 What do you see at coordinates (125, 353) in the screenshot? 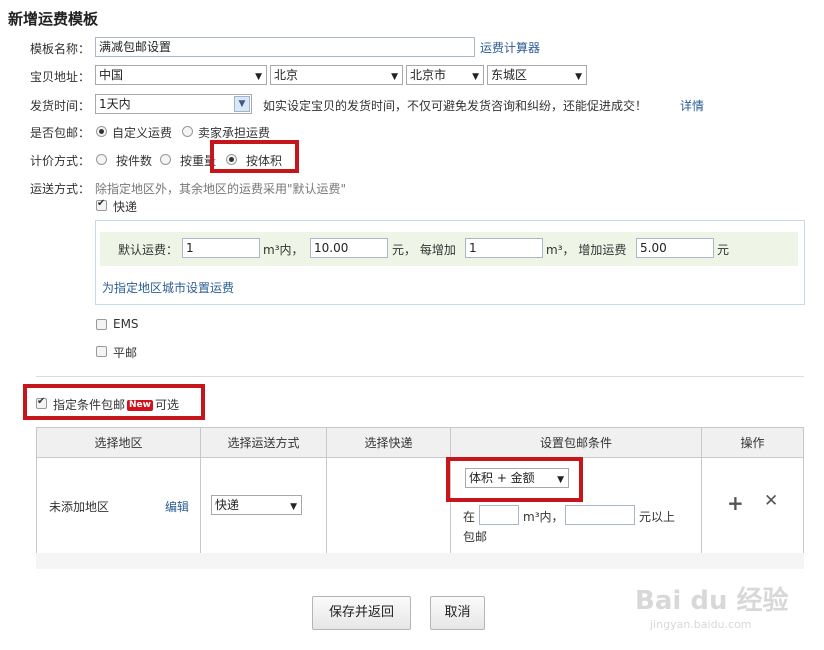
I see `post-label: 平邮` at bounding box center [125, 353].